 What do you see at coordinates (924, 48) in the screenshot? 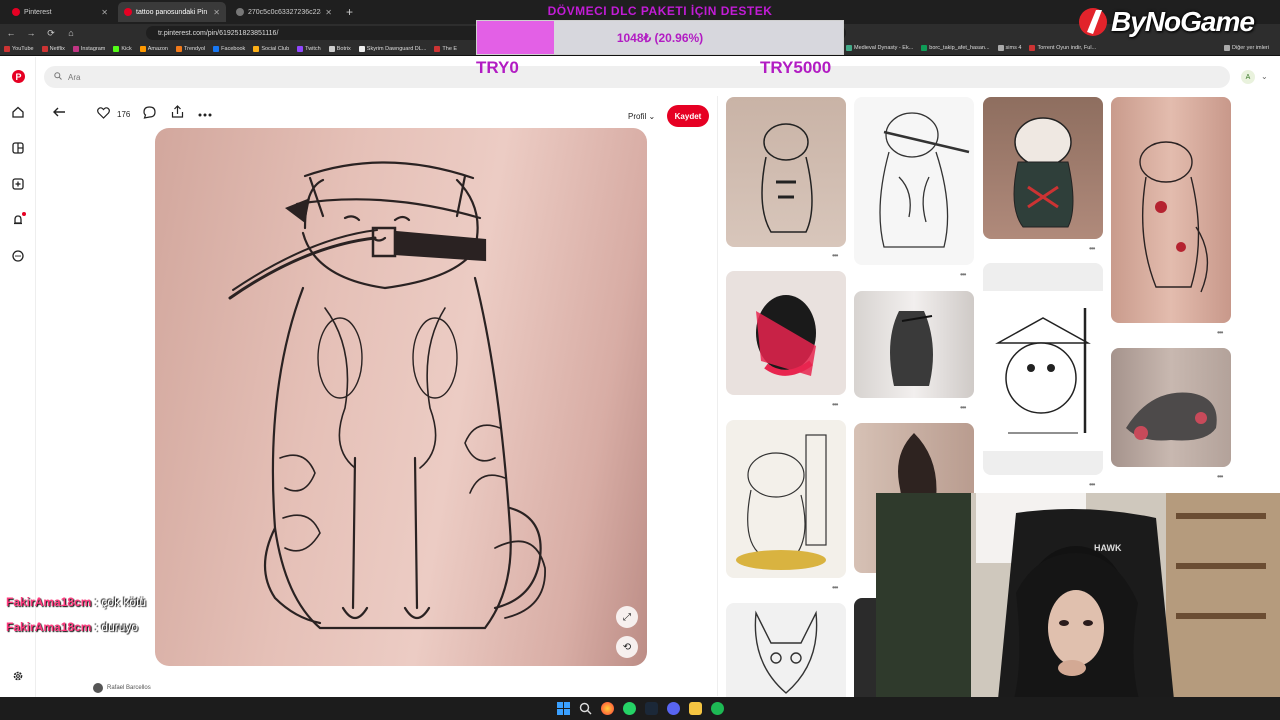
I see `sheets-icon` at bounding box center [924, 48].